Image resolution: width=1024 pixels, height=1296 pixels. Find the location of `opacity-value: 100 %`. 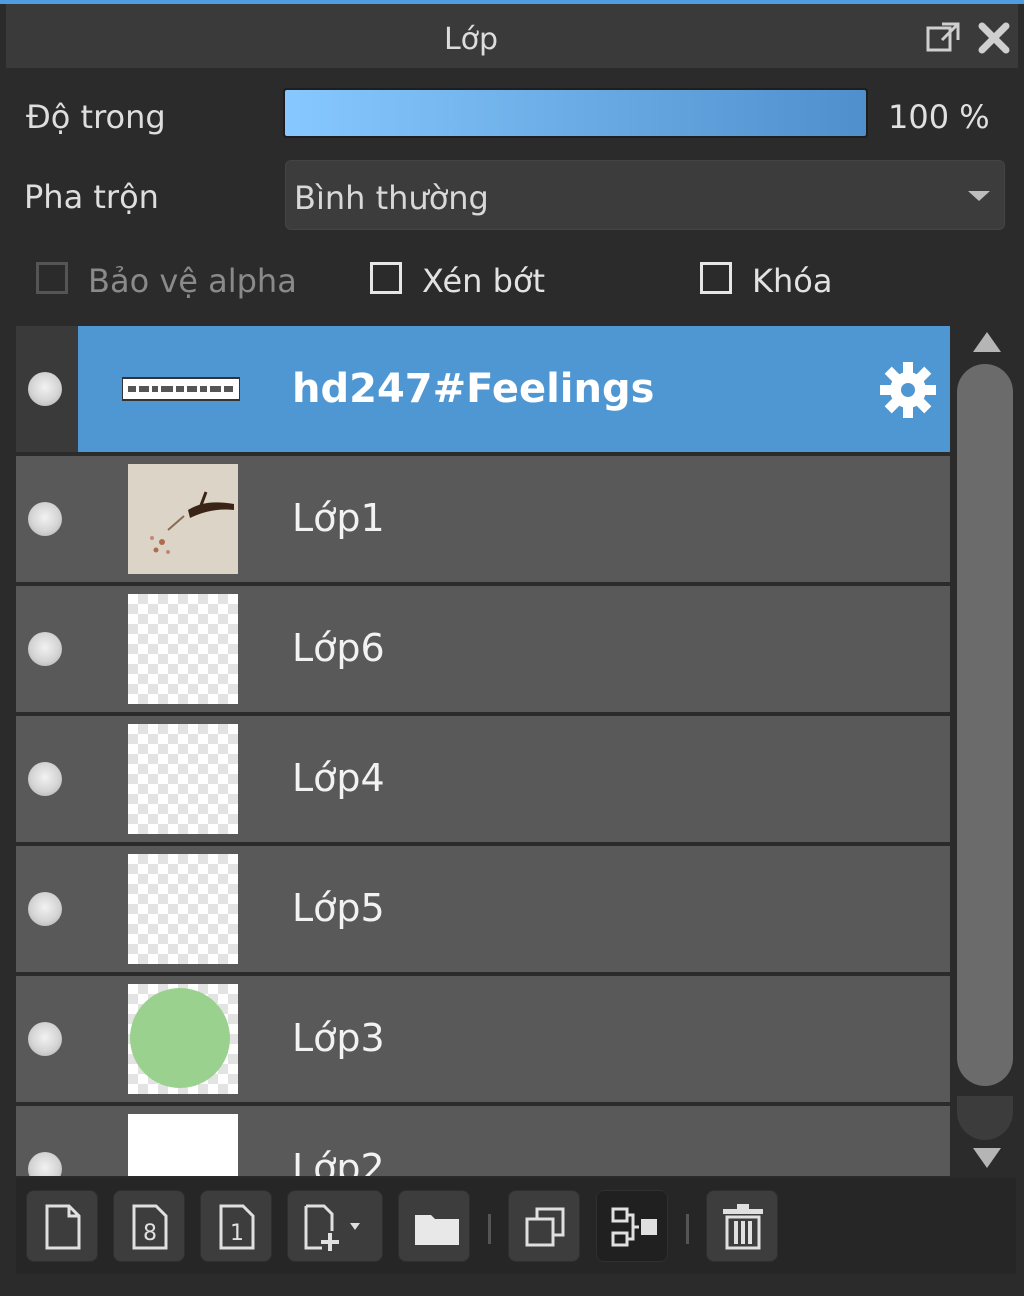

opacity-value: 100 % is located at coordinates (939, 117).